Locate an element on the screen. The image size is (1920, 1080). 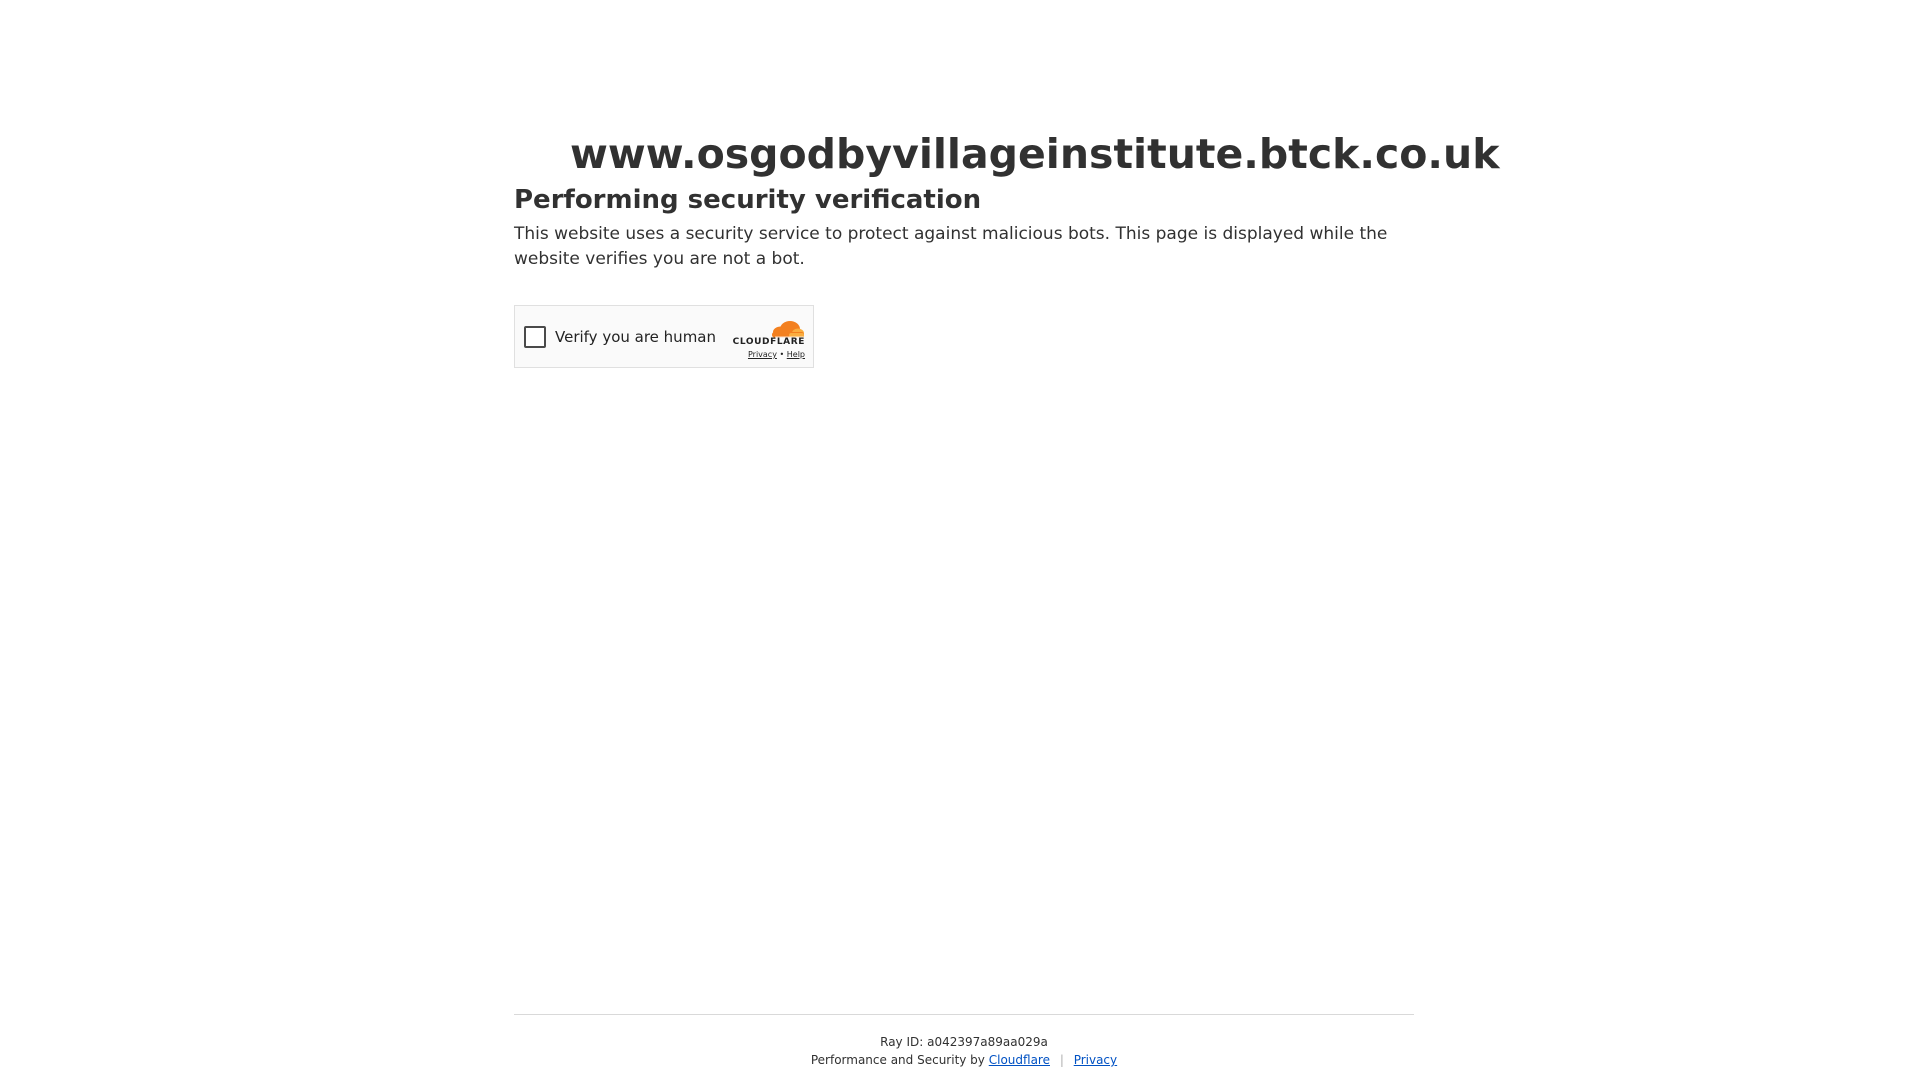
widget-privacy-link: Privacy is located at coordinates (762, 354).